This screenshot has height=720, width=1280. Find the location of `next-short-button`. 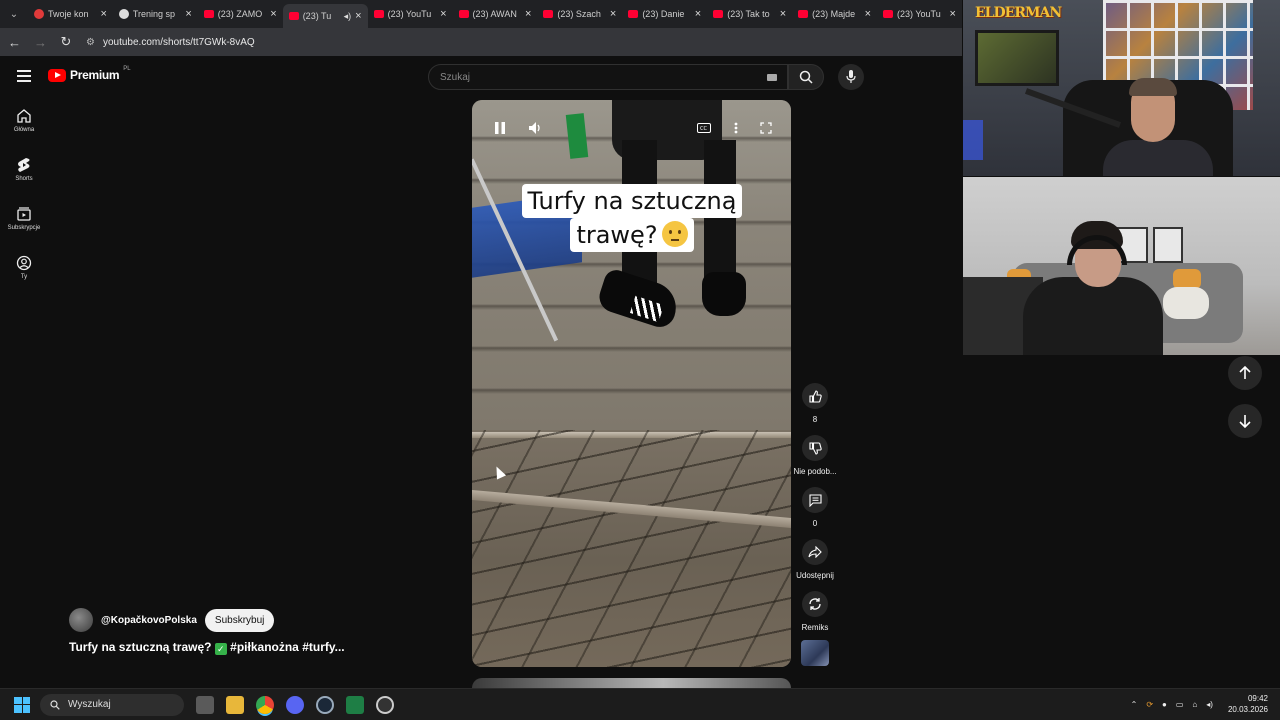

next-short-button is located at coordinates (1245, 421).